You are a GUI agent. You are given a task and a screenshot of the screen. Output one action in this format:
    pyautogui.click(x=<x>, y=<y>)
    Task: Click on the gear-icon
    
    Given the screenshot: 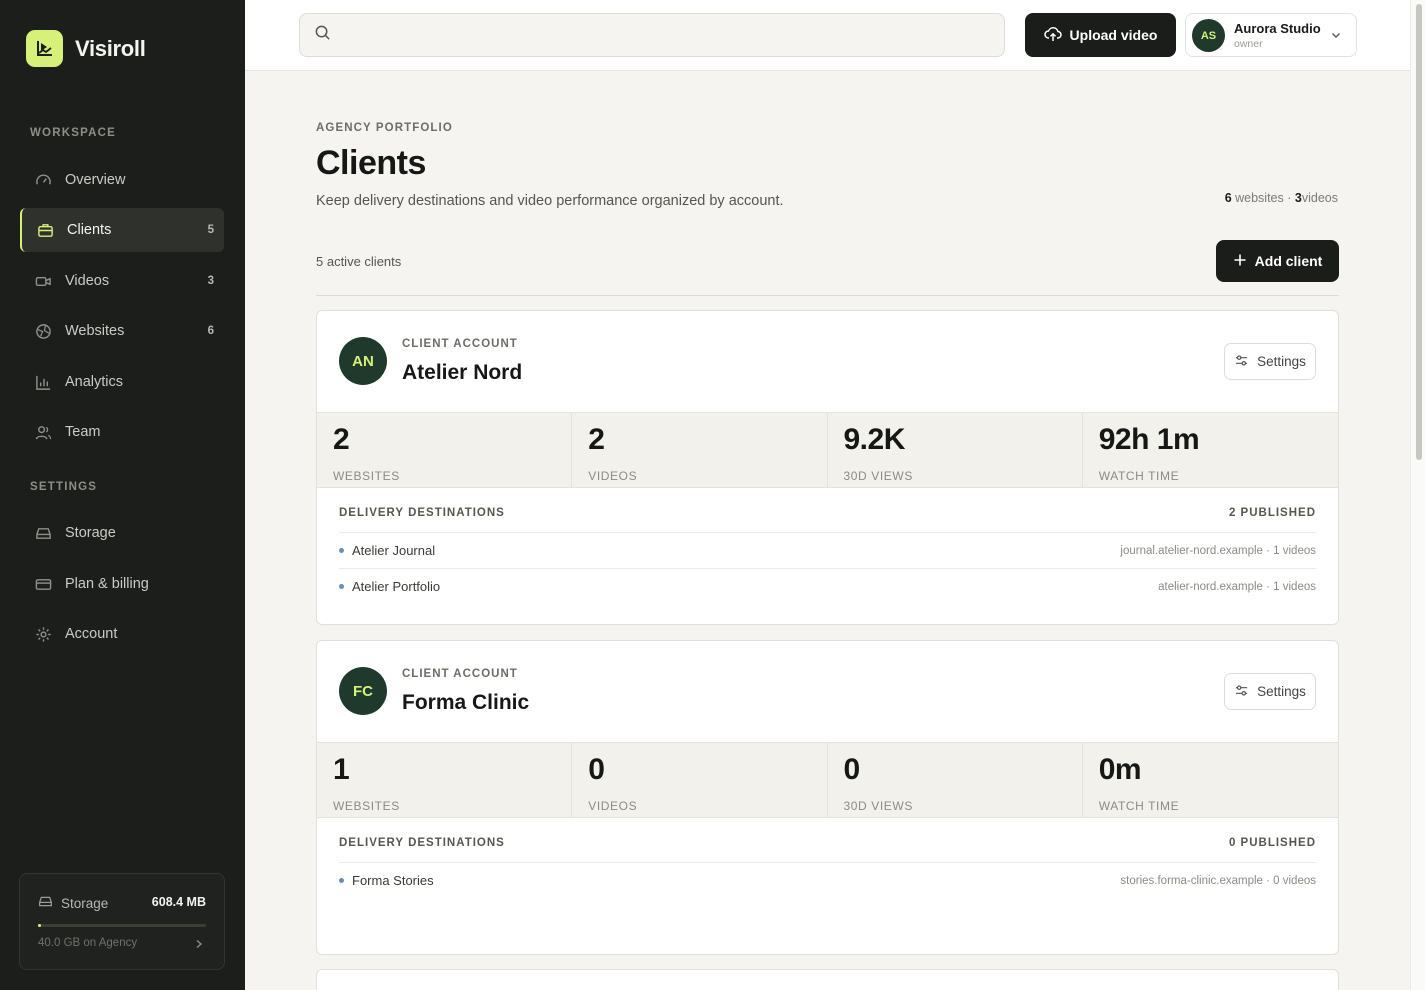 What is the action you would take?
    pyautogui.click(x=43, y=634)
    